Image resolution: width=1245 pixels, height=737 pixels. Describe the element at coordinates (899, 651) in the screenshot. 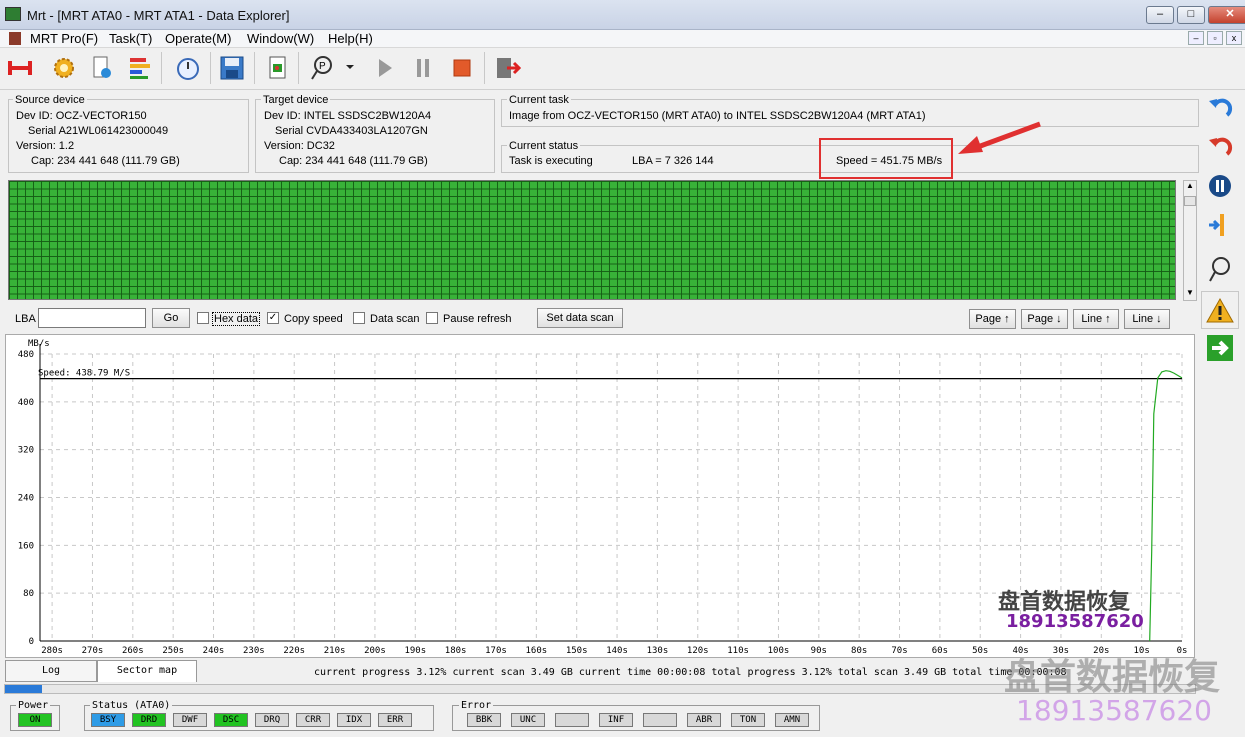

I see `x-tick-label: 70s` at that location.